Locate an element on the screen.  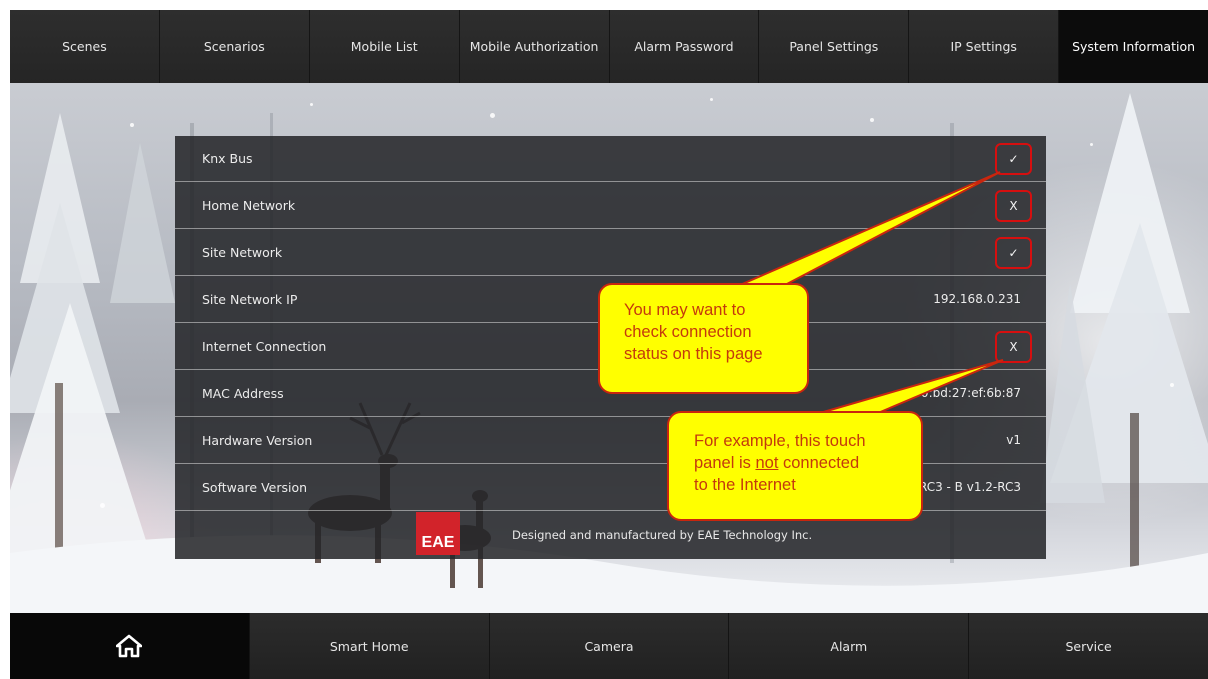
nav-camera: Camera is located at coordinates (609, 646).